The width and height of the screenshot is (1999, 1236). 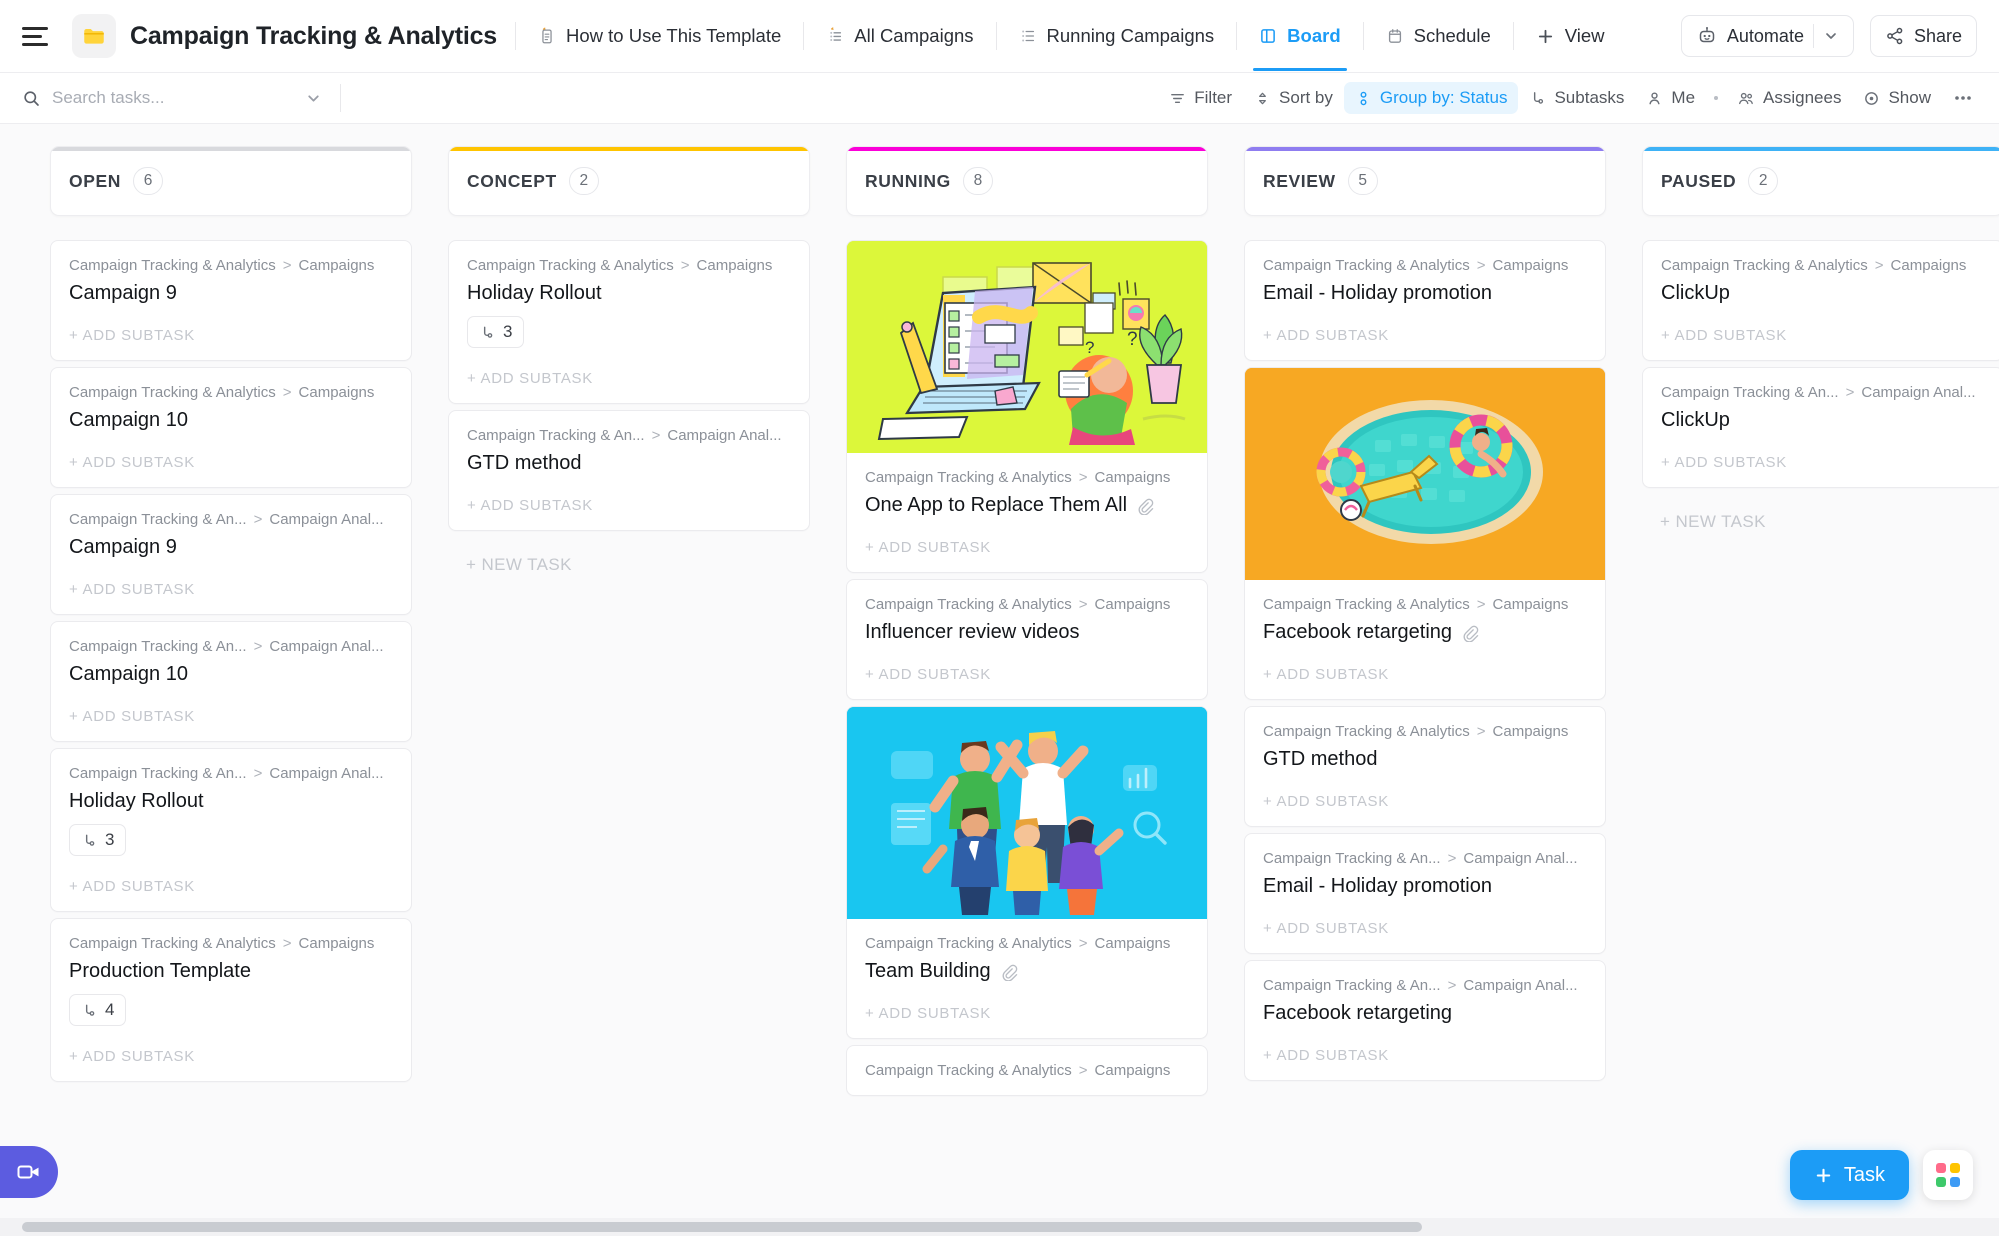 What do you see at coordinates (94, 36) in the screenshot?
I see `folder-icon` at bounding box center [94, 36].